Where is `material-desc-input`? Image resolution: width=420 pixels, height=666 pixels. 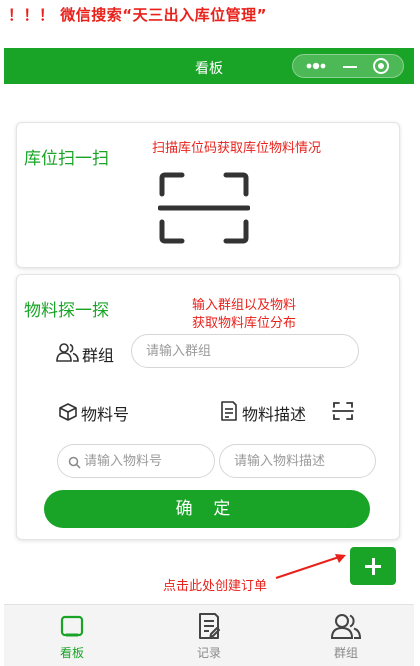
material-desc-input is located at coordinates (297, 461).